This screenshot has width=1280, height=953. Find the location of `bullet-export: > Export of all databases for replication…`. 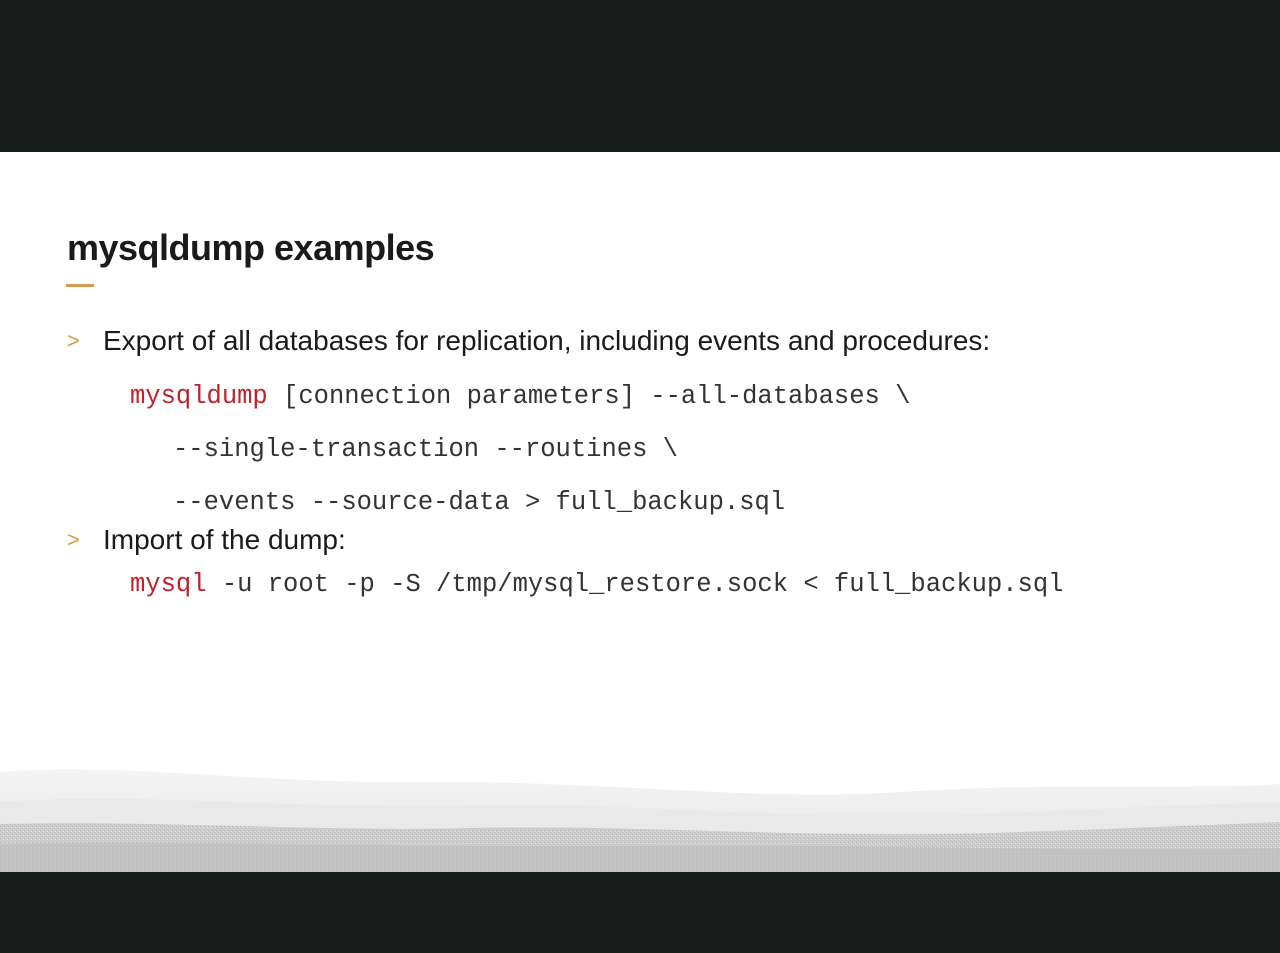

bullet-export: > Export of all databases for replication… is located at coordinates (528, 341).